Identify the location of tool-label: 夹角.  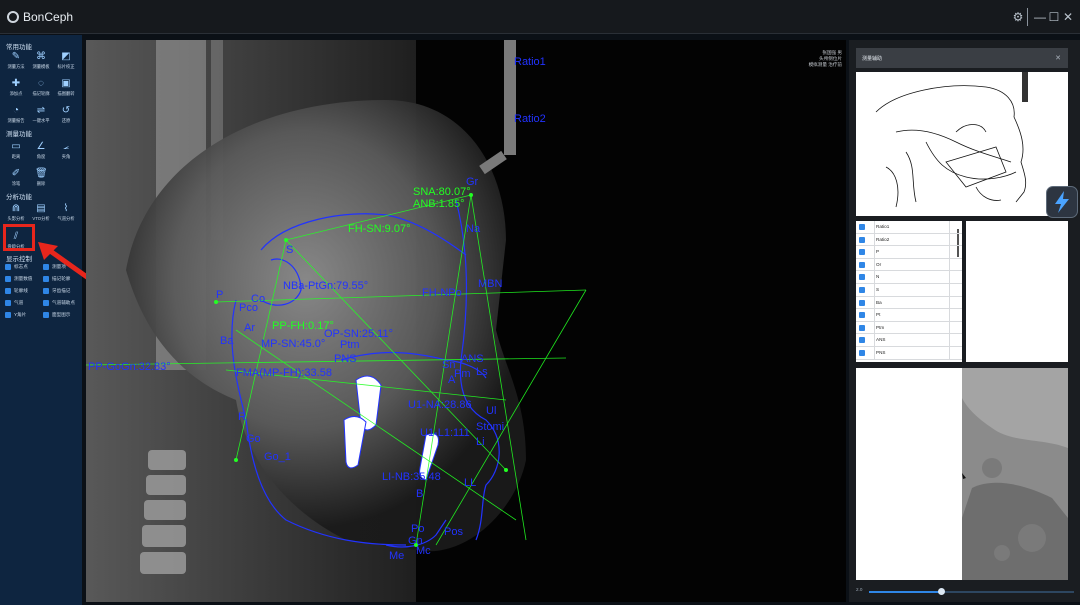
(66, 156).